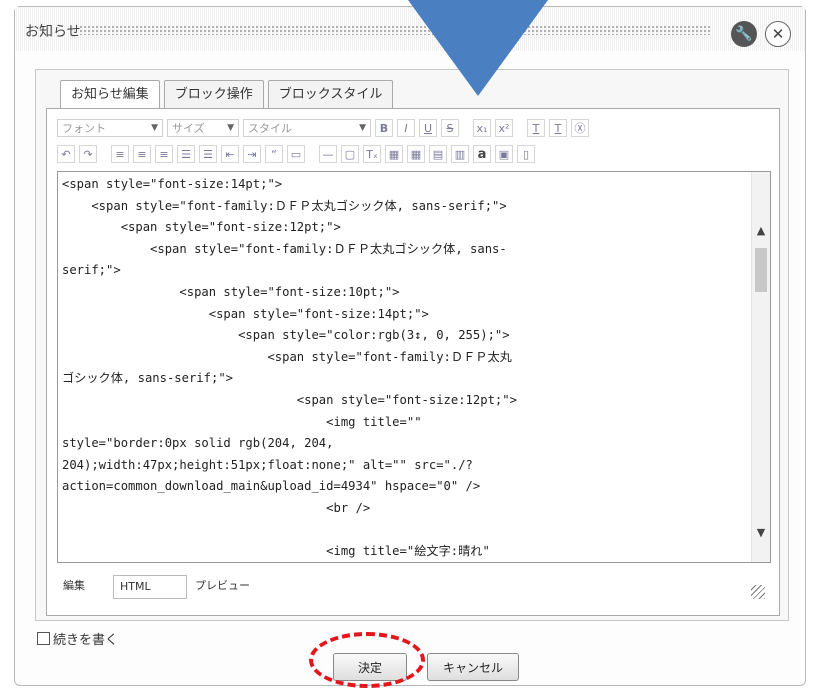  Describe the element at coordinates (406, 128) in the screenshot. I see `italic-button: I` at that location.